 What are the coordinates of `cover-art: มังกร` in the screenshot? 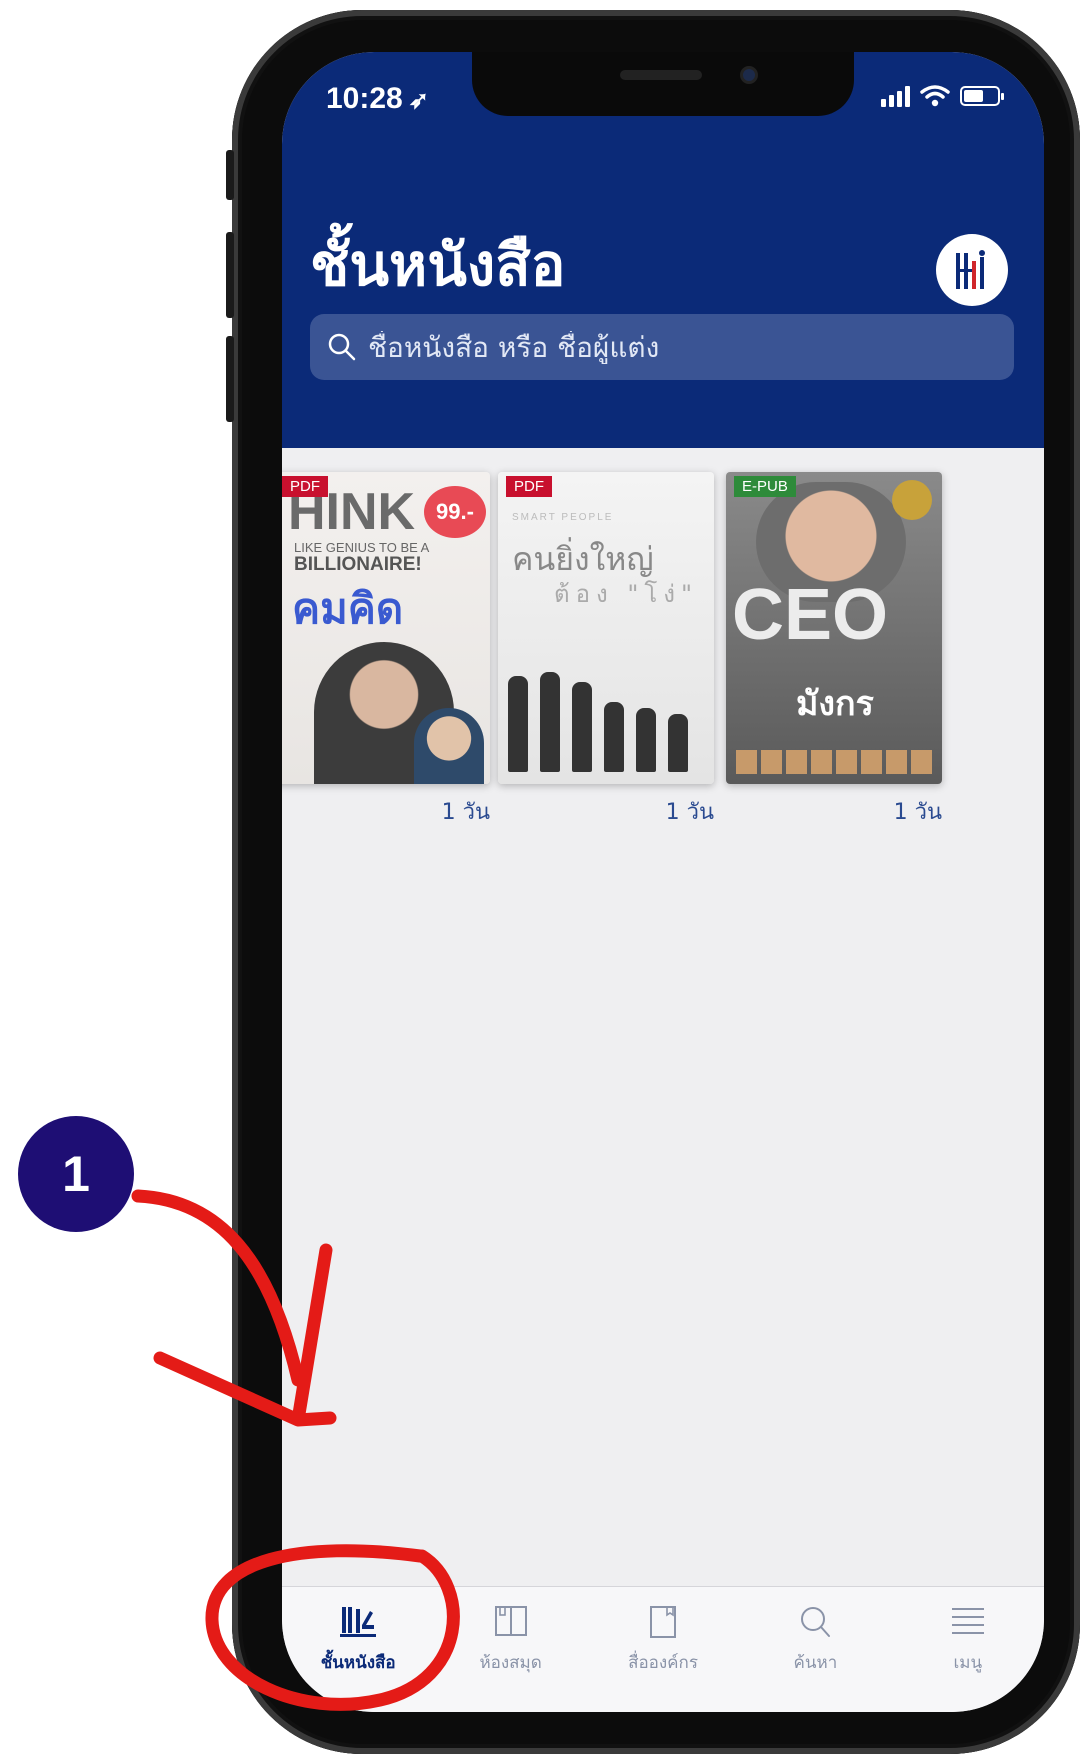 It's located at (835, 704).